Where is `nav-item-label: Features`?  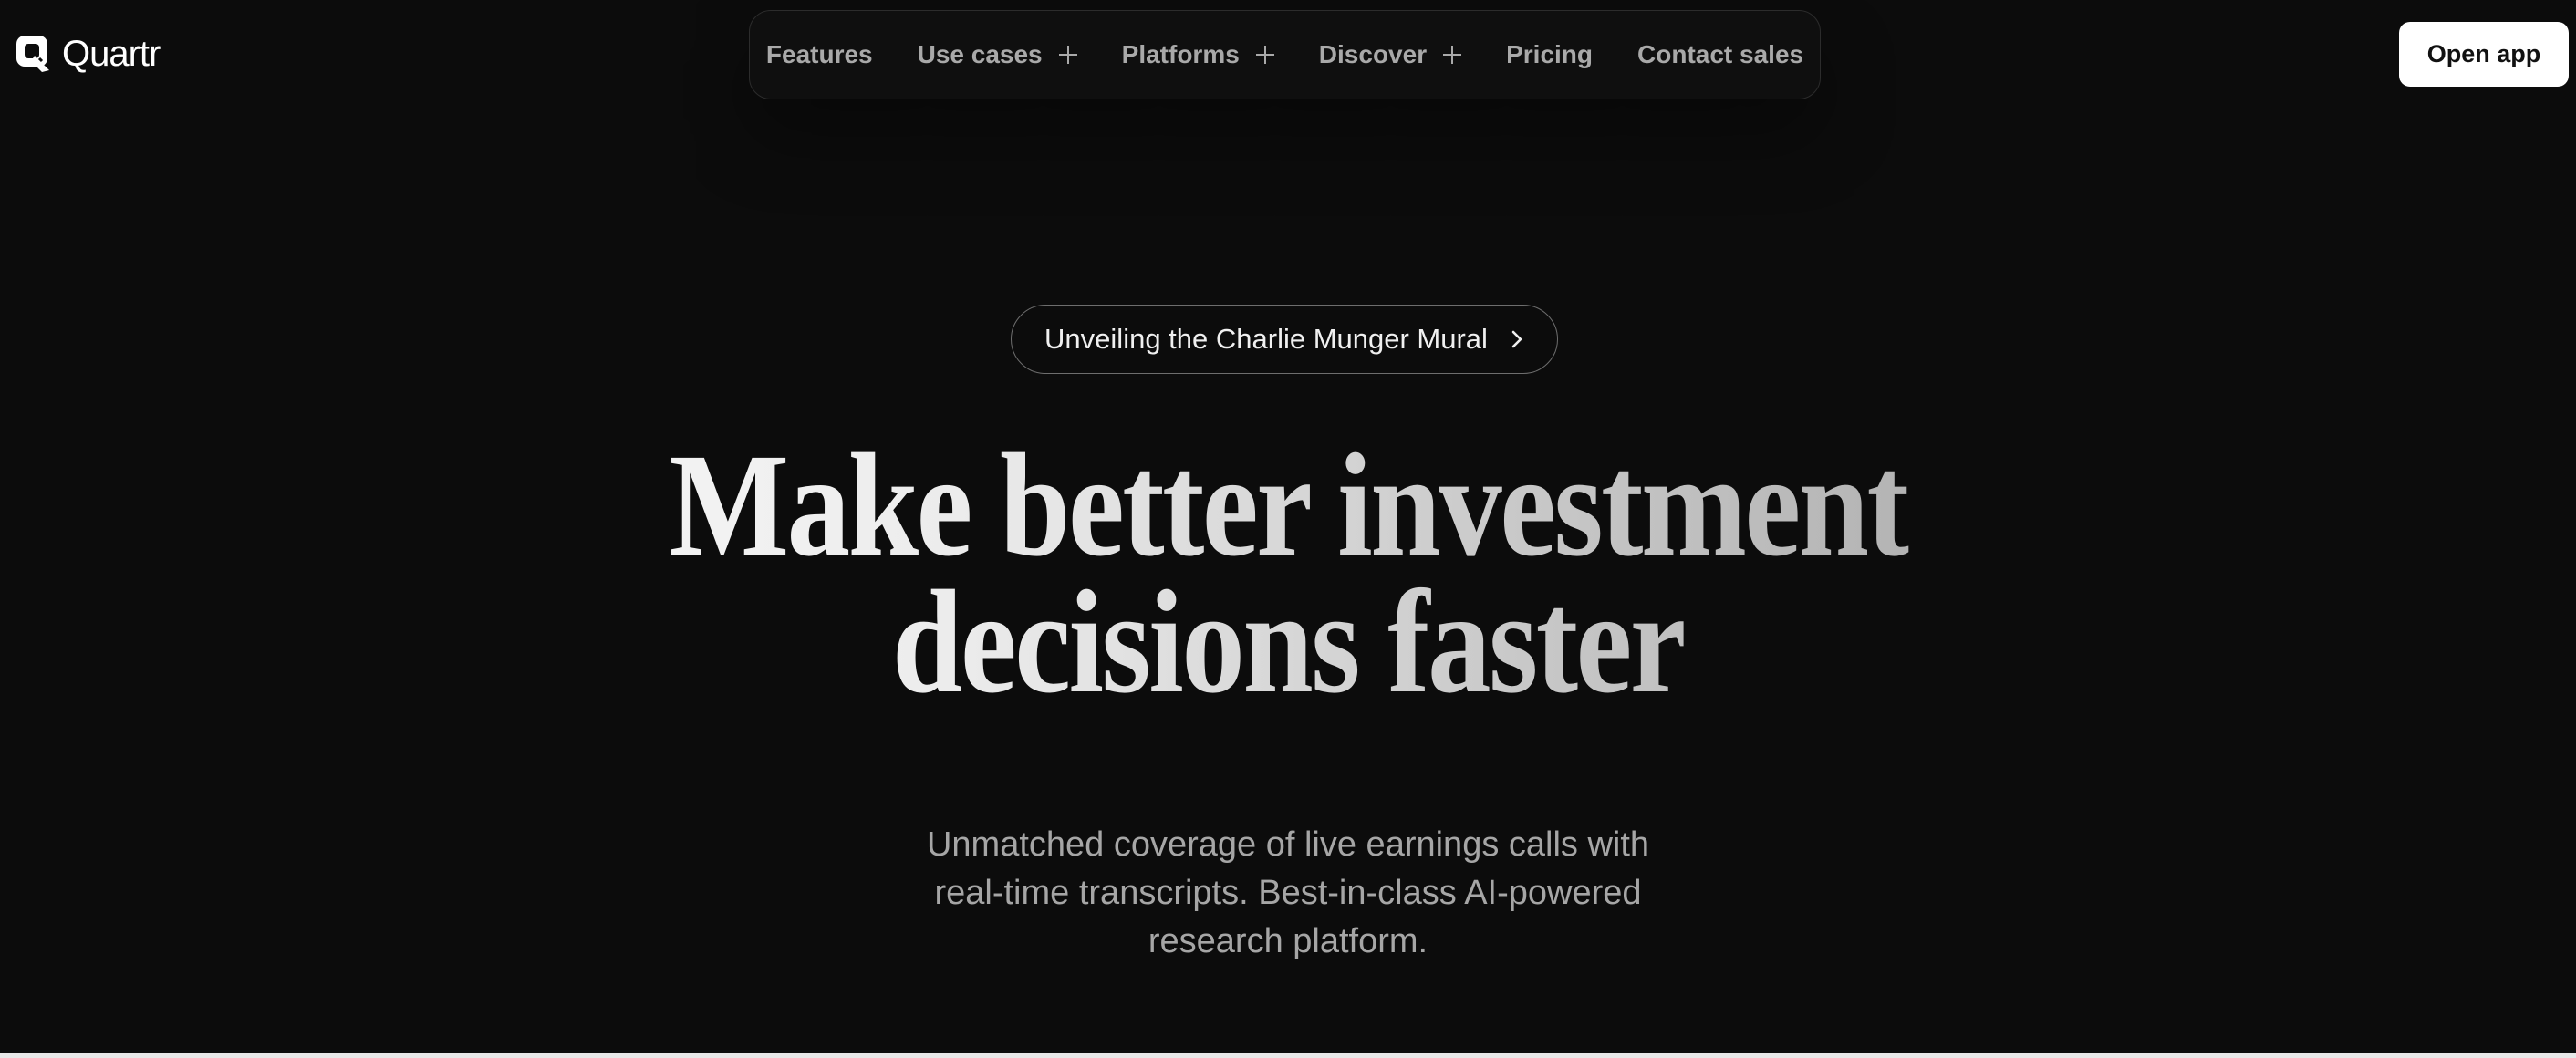 nav-item-label: Features is located at coordinates (819, 54).